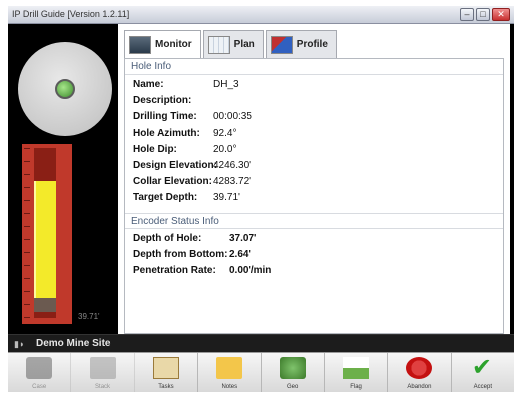 This screenshot has height=397, width=520. I want to click on signal-icon: ▮◗, so click(19, 344).